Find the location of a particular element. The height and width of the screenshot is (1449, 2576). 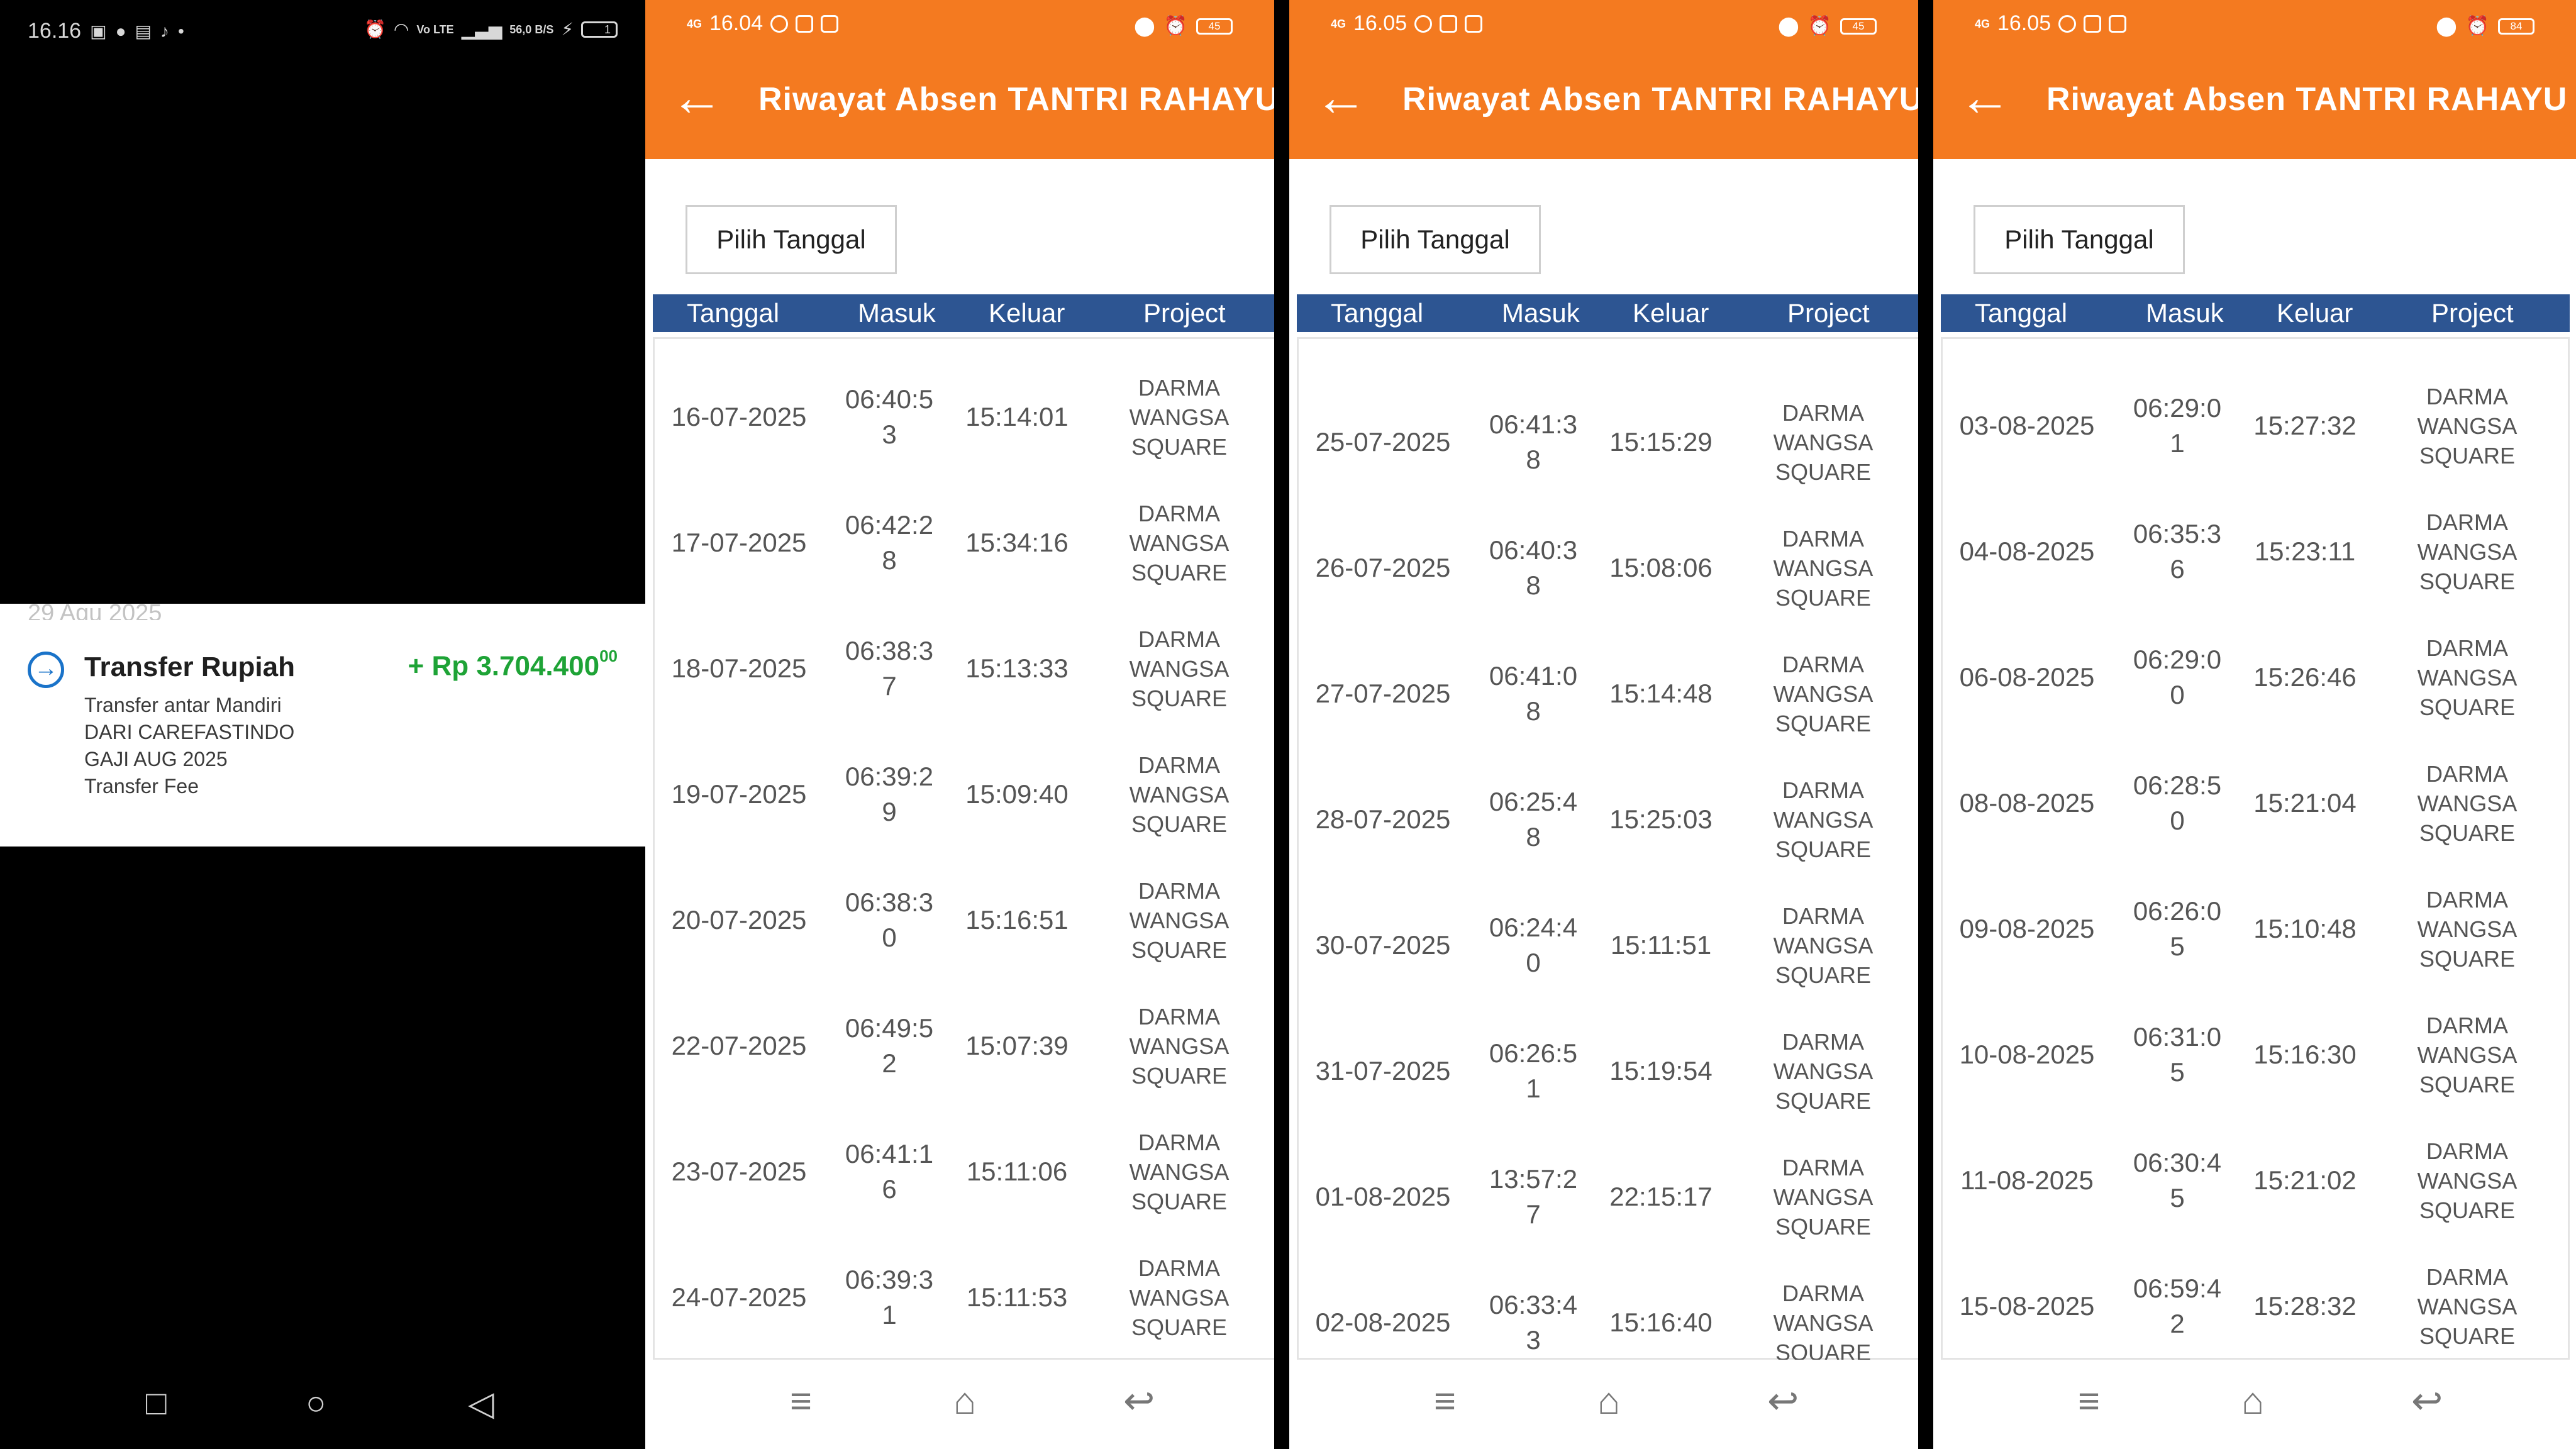

keluar-value: 15:09:40 is located at coordinates (1017, 794).